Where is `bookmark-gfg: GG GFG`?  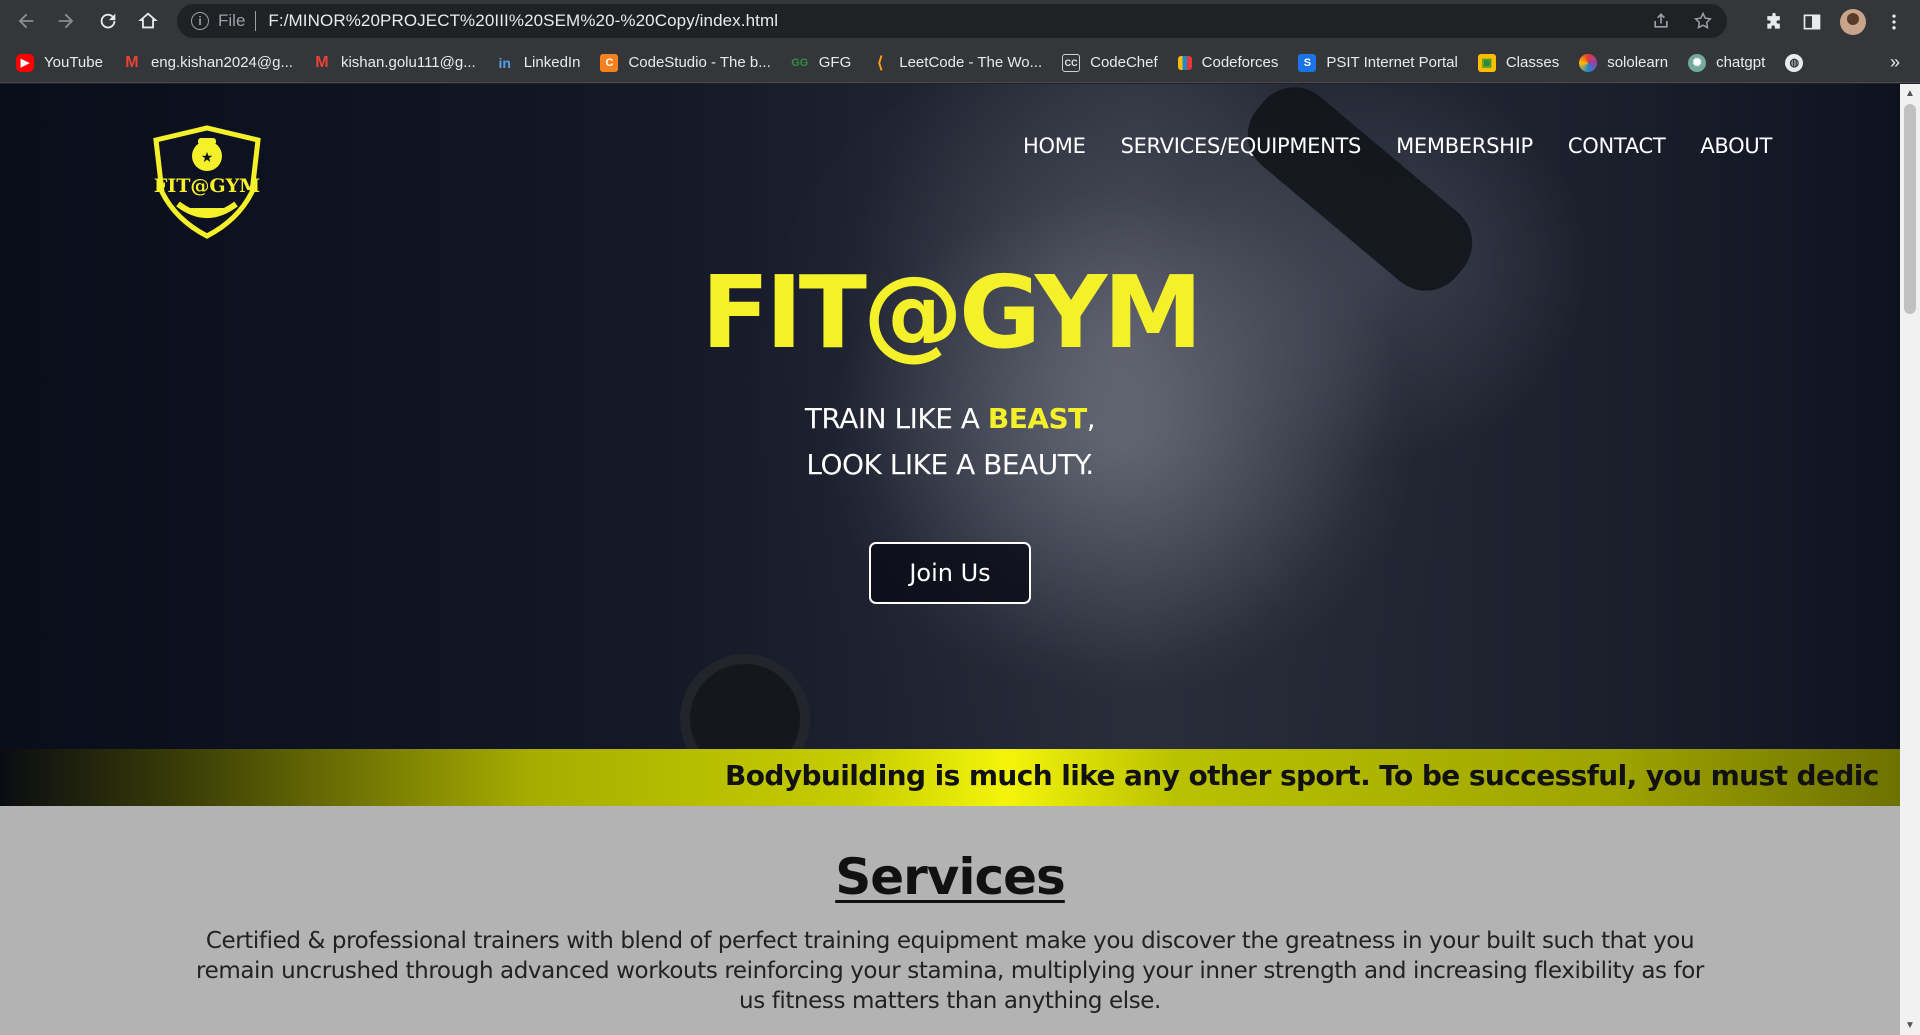
bookmark-gfg: GG GFG is located at coordinates (821, 63).